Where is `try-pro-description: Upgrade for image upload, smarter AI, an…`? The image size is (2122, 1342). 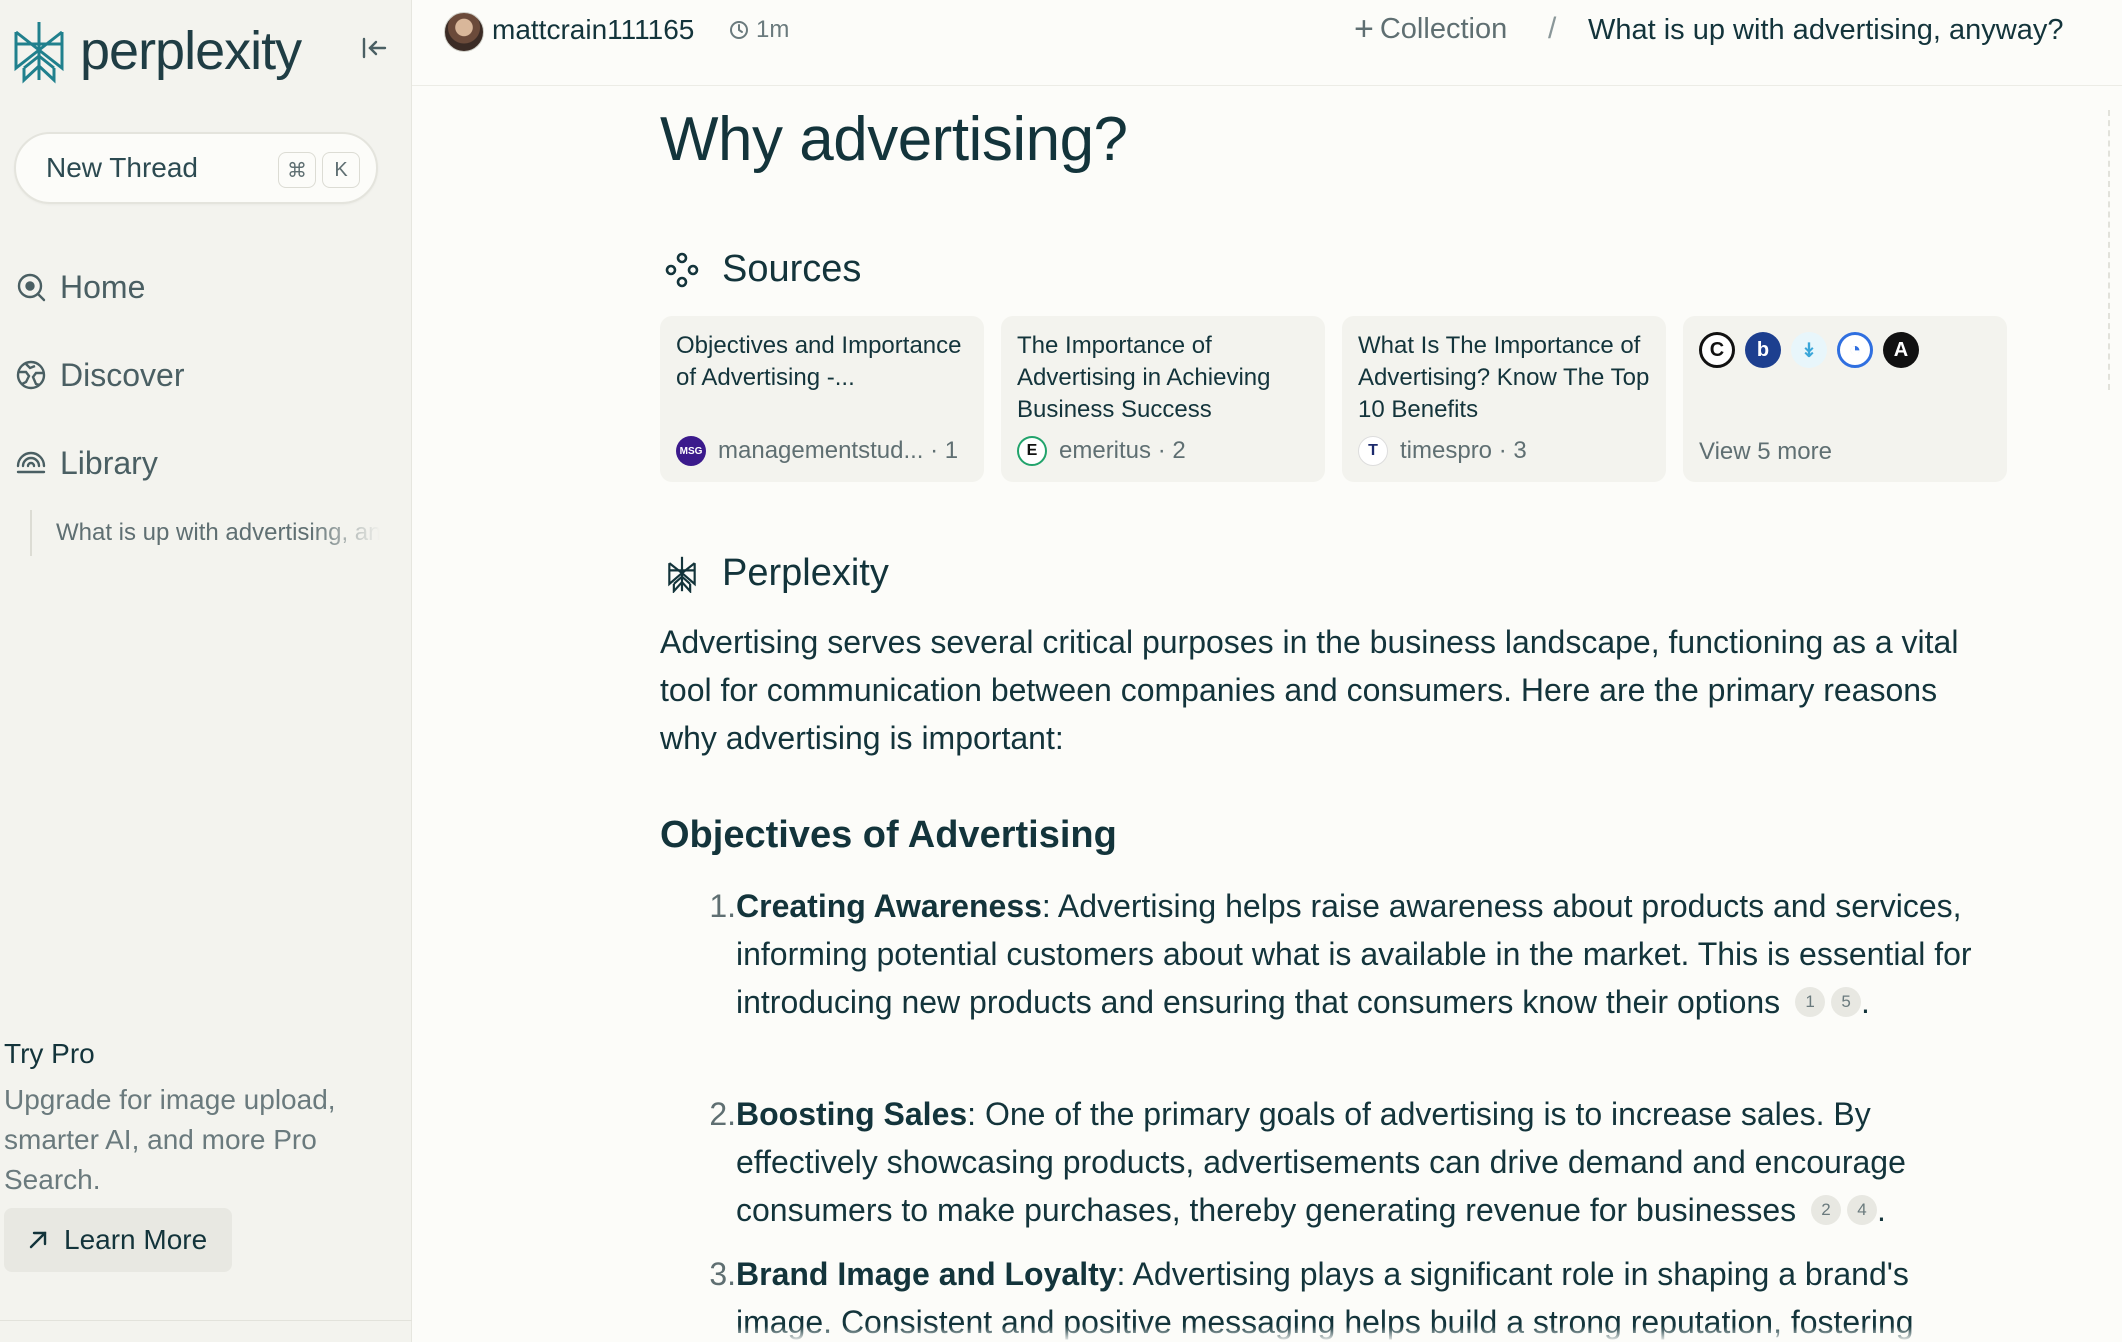
try-pro-description: Upgrade for image upload, smarter AI, an… is located at coordinates (170, 1139).